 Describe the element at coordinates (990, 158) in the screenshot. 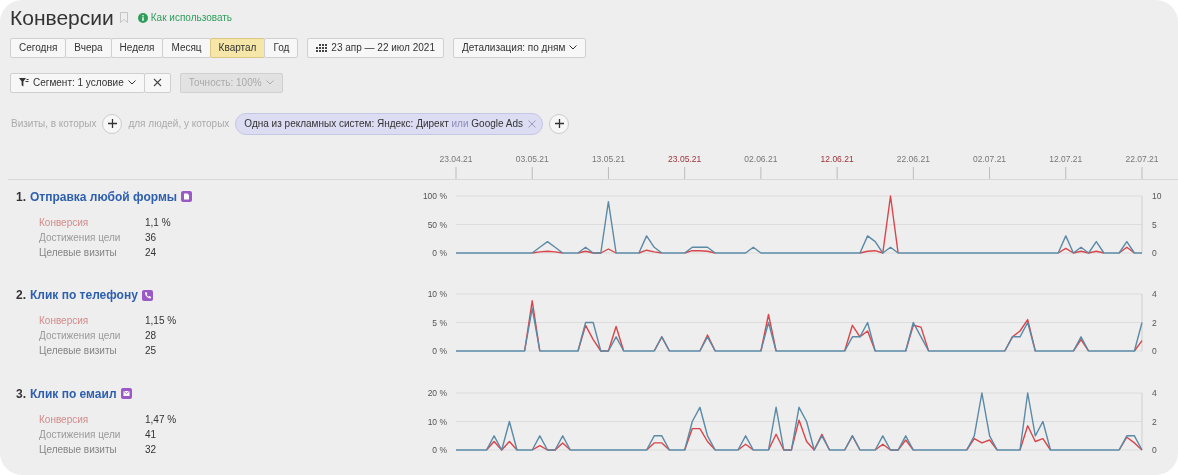

I see `date-label: 02.07.21` at that location.